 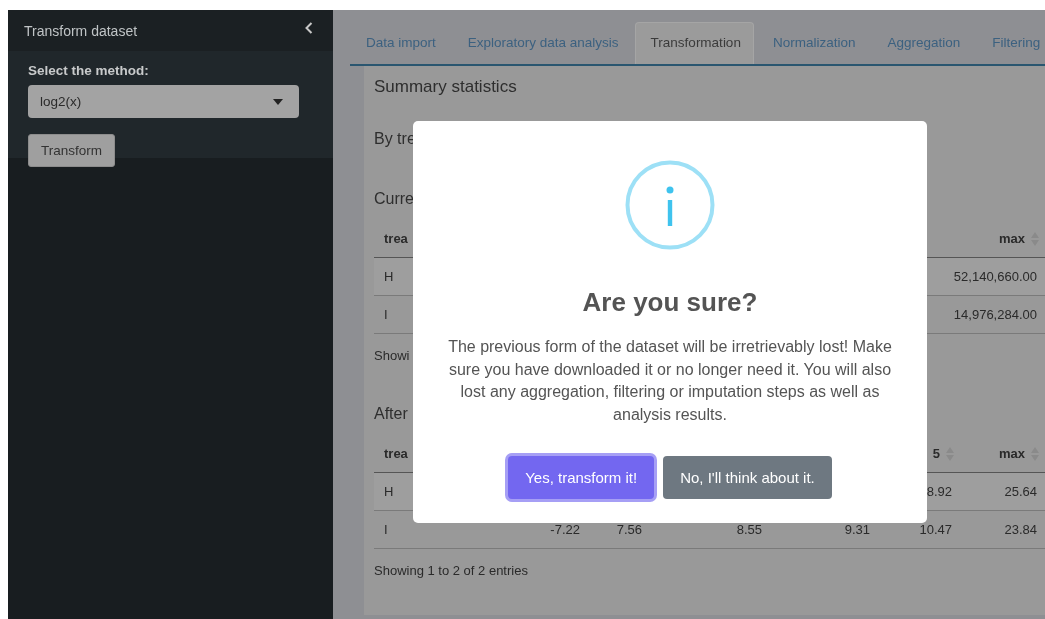 What do you see at coordinates (629, 529) in the screenshot?
I see `table-cell: 7.56` at bounding box center [629, 529].